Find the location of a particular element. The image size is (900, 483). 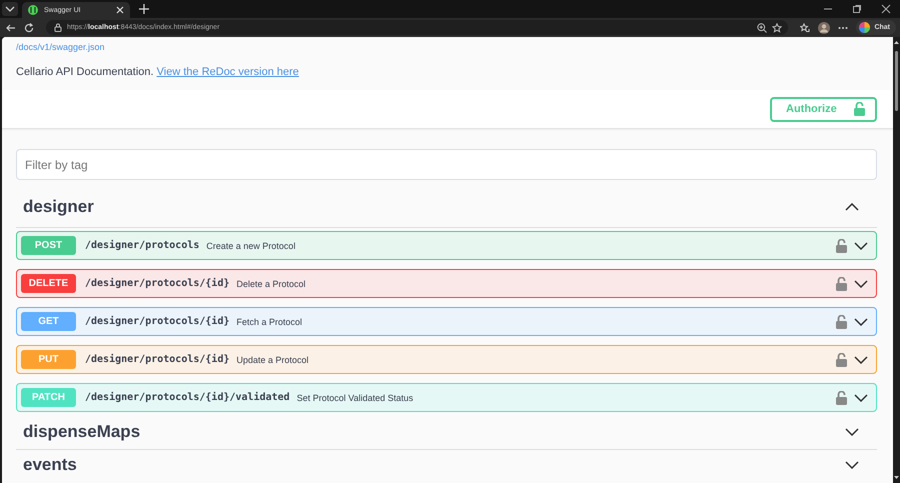

operation-summary: Fetch a Protocol is located at coordinates (269, 321).